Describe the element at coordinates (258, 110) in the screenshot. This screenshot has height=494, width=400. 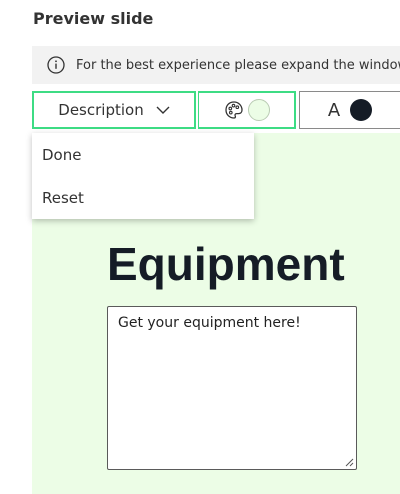
I see `background-color-swatch` at that location.